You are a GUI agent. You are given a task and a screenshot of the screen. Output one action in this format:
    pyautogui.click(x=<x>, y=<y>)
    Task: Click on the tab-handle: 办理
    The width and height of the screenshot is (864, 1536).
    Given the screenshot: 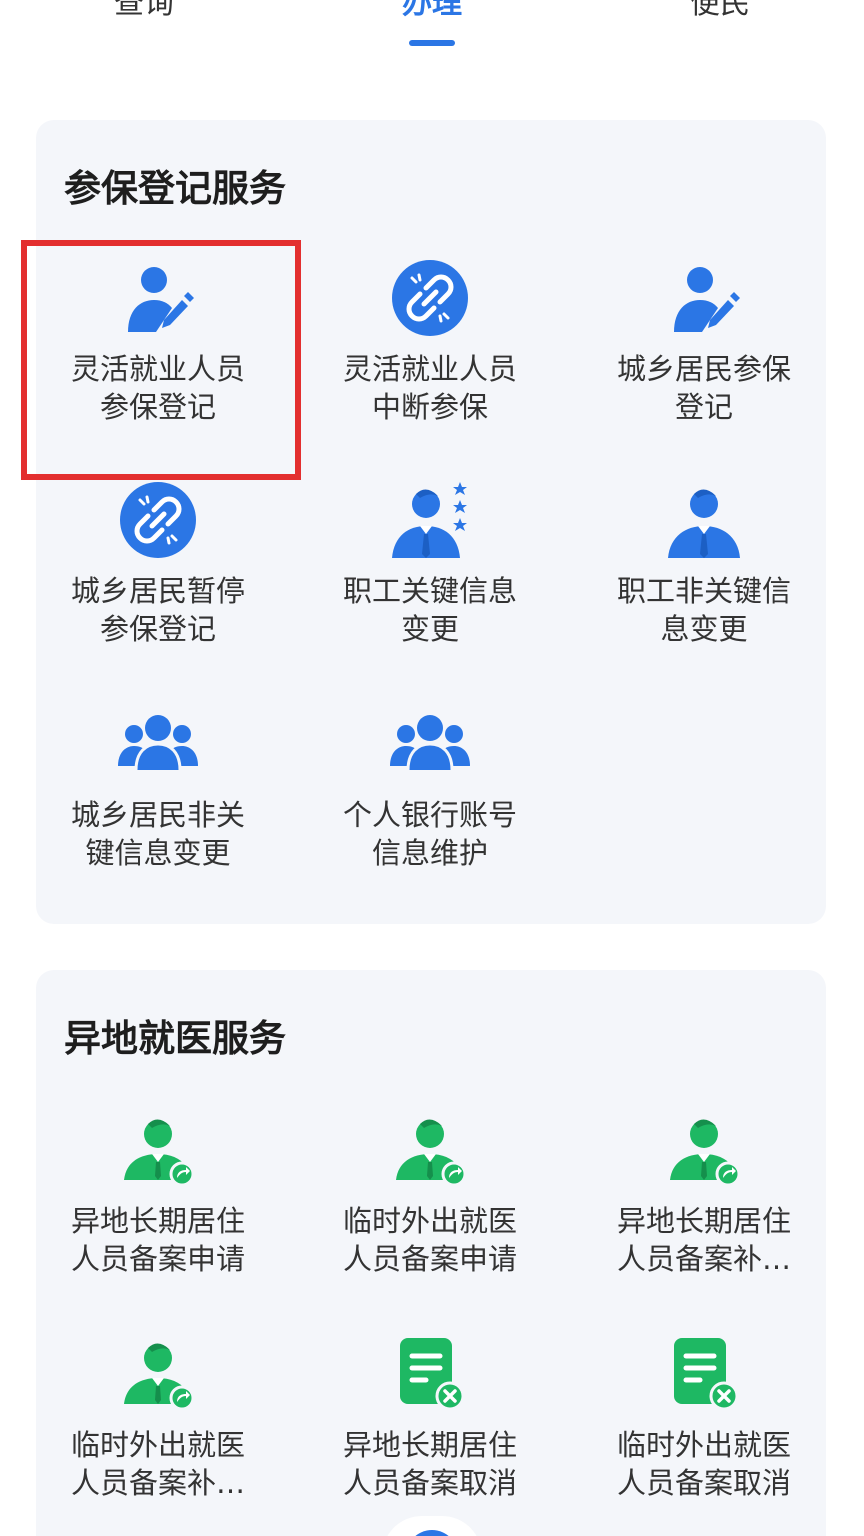 What is the action you would take?
    pyautogui.click(x=432, y=12)
    